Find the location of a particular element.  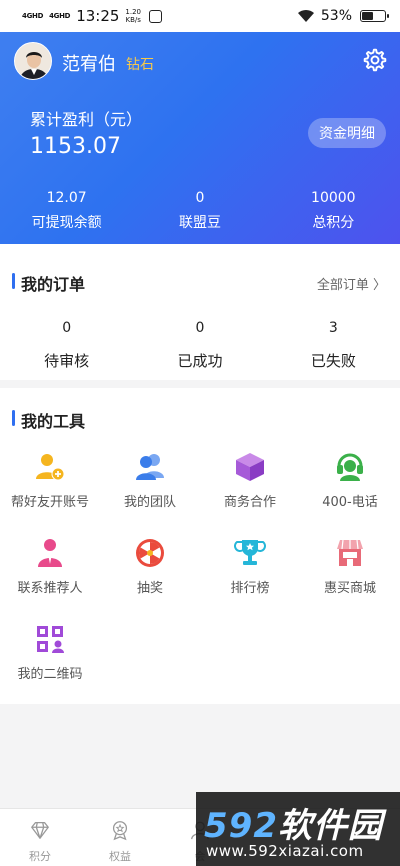

shop-icon is located at coordinates (350, 553).